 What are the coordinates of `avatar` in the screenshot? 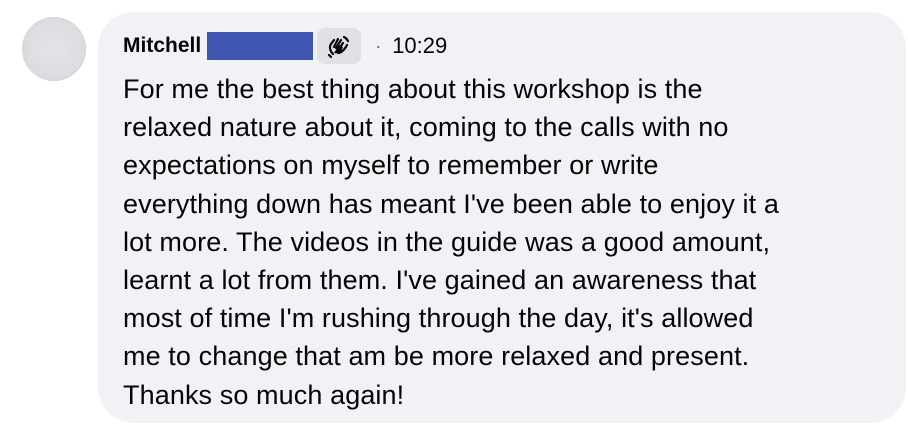 It's located at (54, 49).